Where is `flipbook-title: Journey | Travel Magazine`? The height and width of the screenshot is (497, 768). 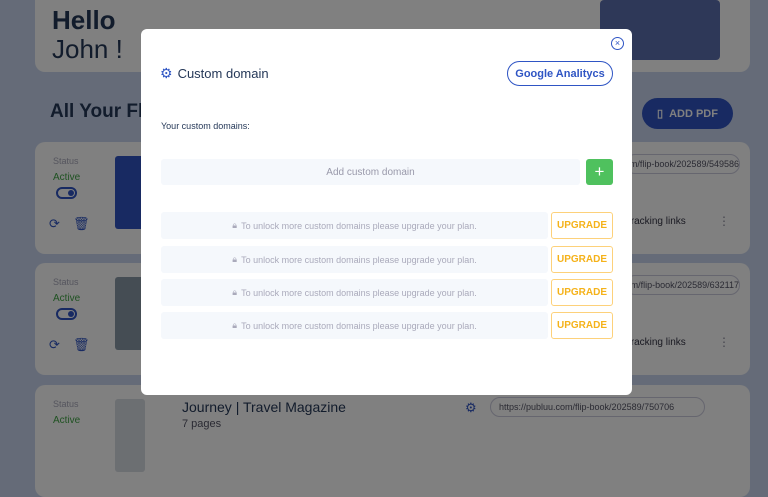
flipbook-title: Journey | Travel Magazine is located at coordinates (264, 407).